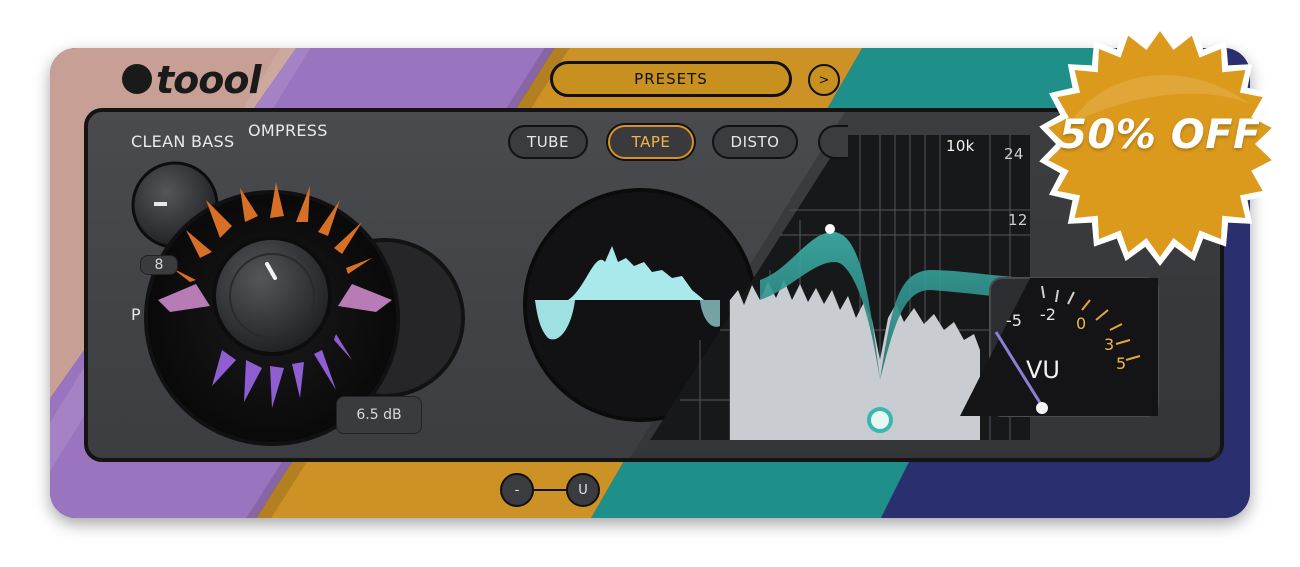  I want to click on partial-label: P, so click(136, 314).